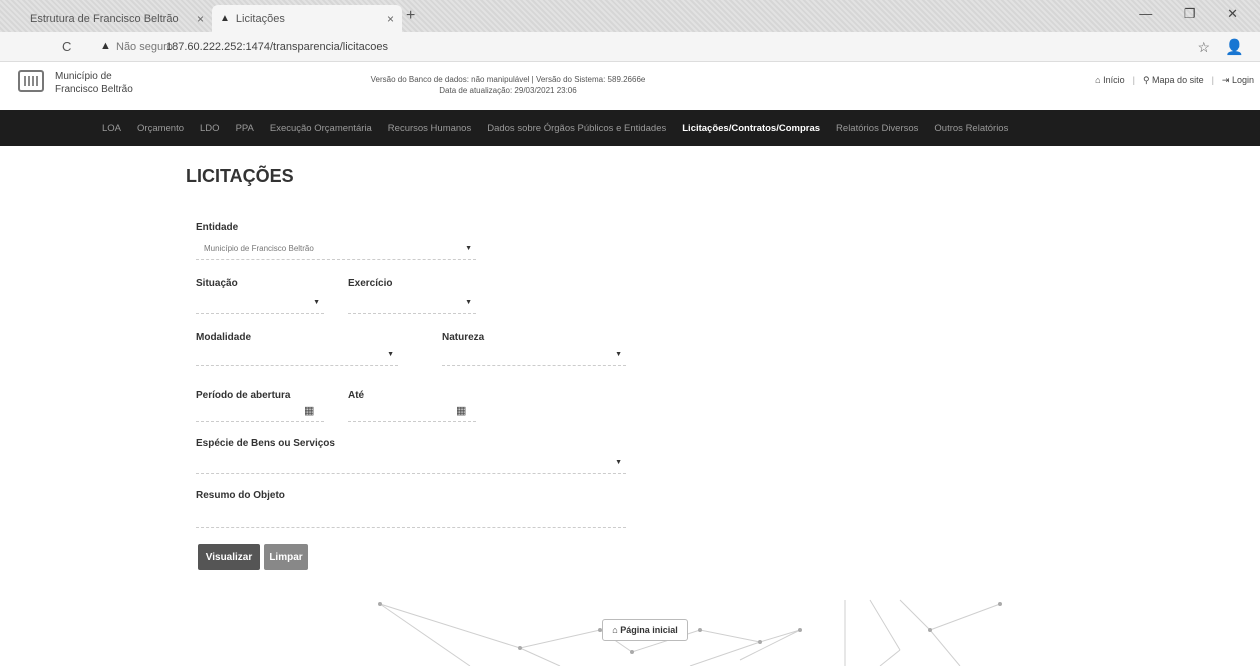  Describe the element at coordinates (534, 355) in the screenshot. I see `natureza-select: ▼` at that location.